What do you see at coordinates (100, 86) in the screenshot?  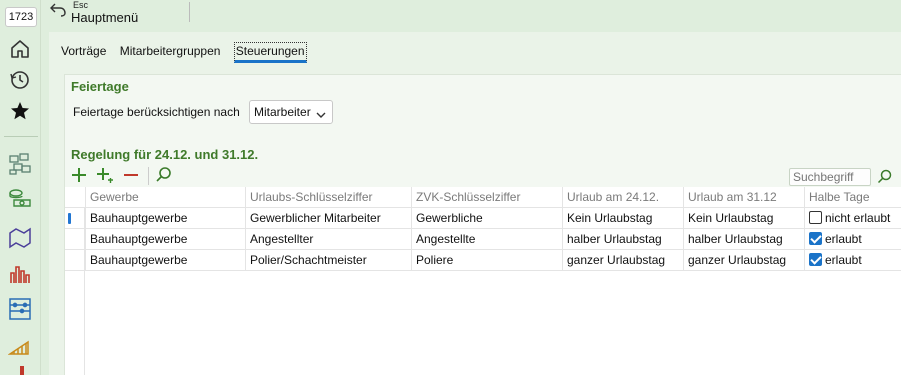 I see `feiertage-title: Feiertage` at bounding box center [100, 86].